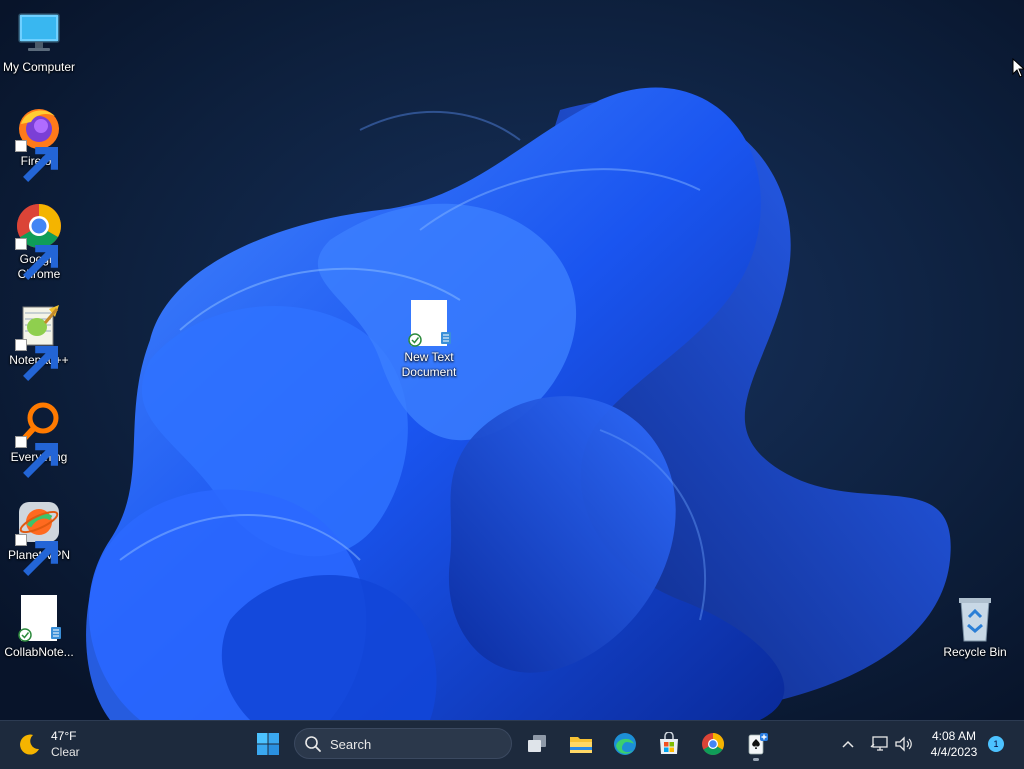 The height and width of the screenshot is (769, 1024). I want to click on recycle-bin-icon, so click(975, 619).